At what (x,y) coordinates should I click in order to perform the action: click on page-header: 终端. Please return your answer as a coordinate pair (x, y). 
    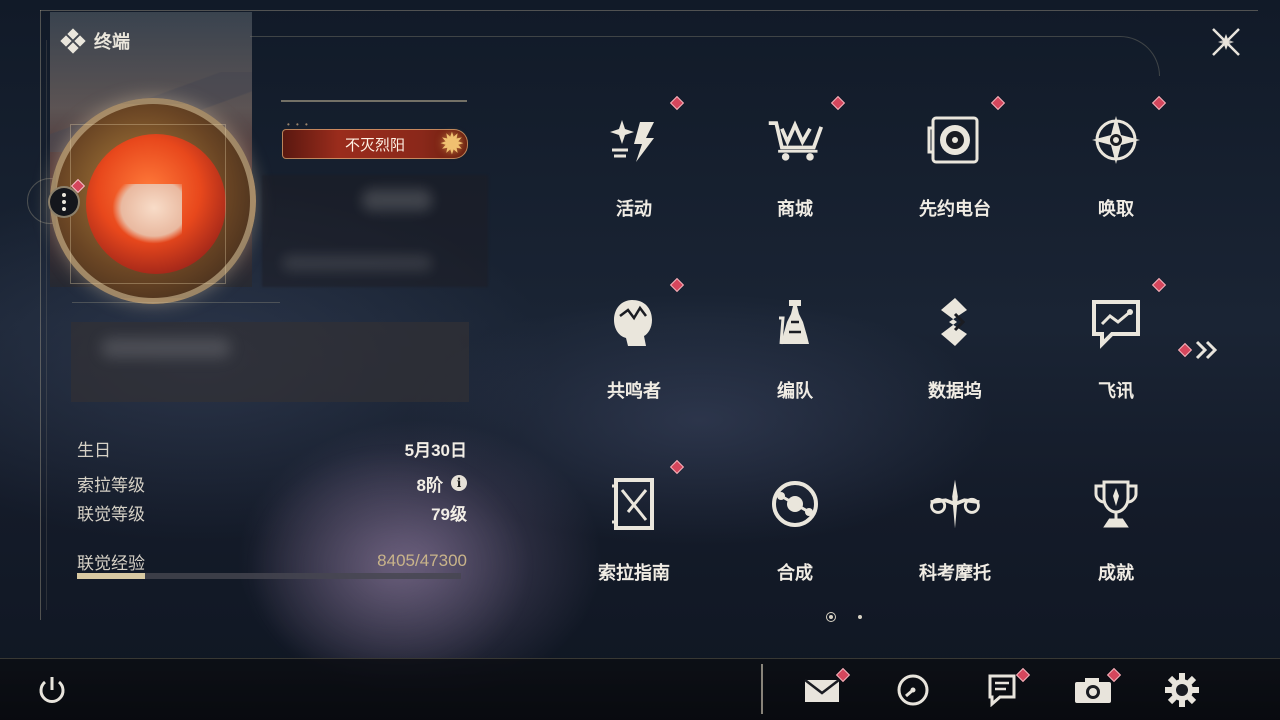
    Looking at the image, I should click on (95, 41).